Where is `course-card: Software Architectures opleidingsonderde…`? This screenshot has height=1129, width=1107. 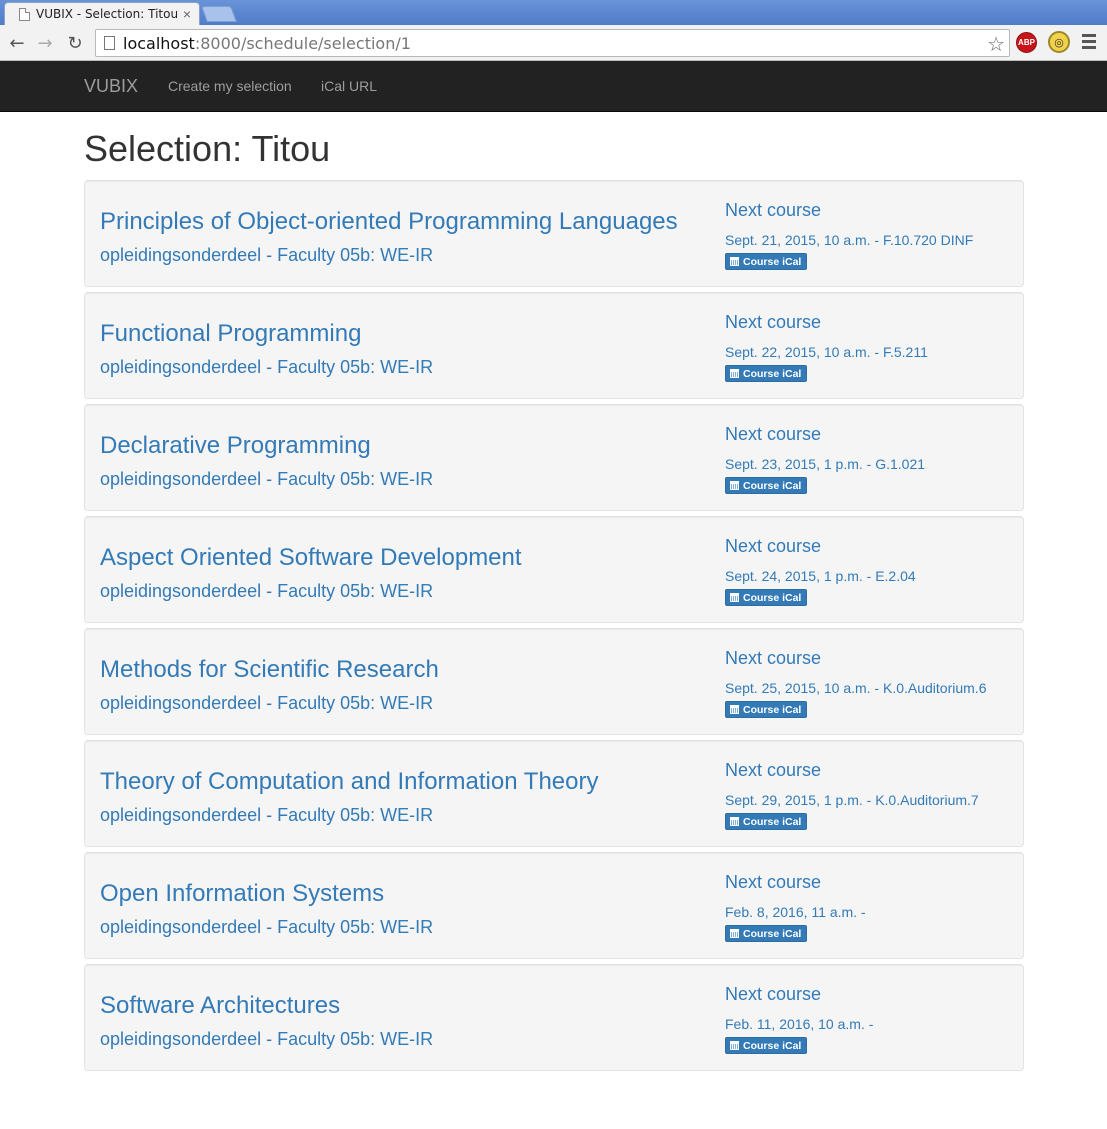 course-card: Software Architectures opleidingsonderde… is located at coordinates (554, 1017).